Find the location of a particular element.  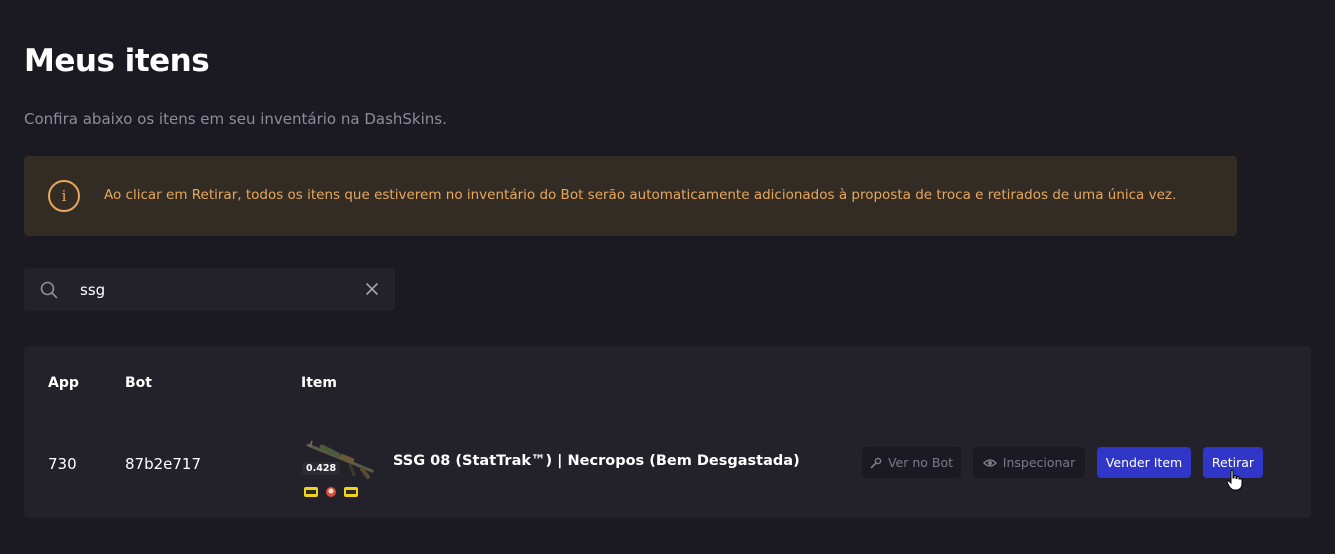

search-bar is located at coordinates (209, 289).